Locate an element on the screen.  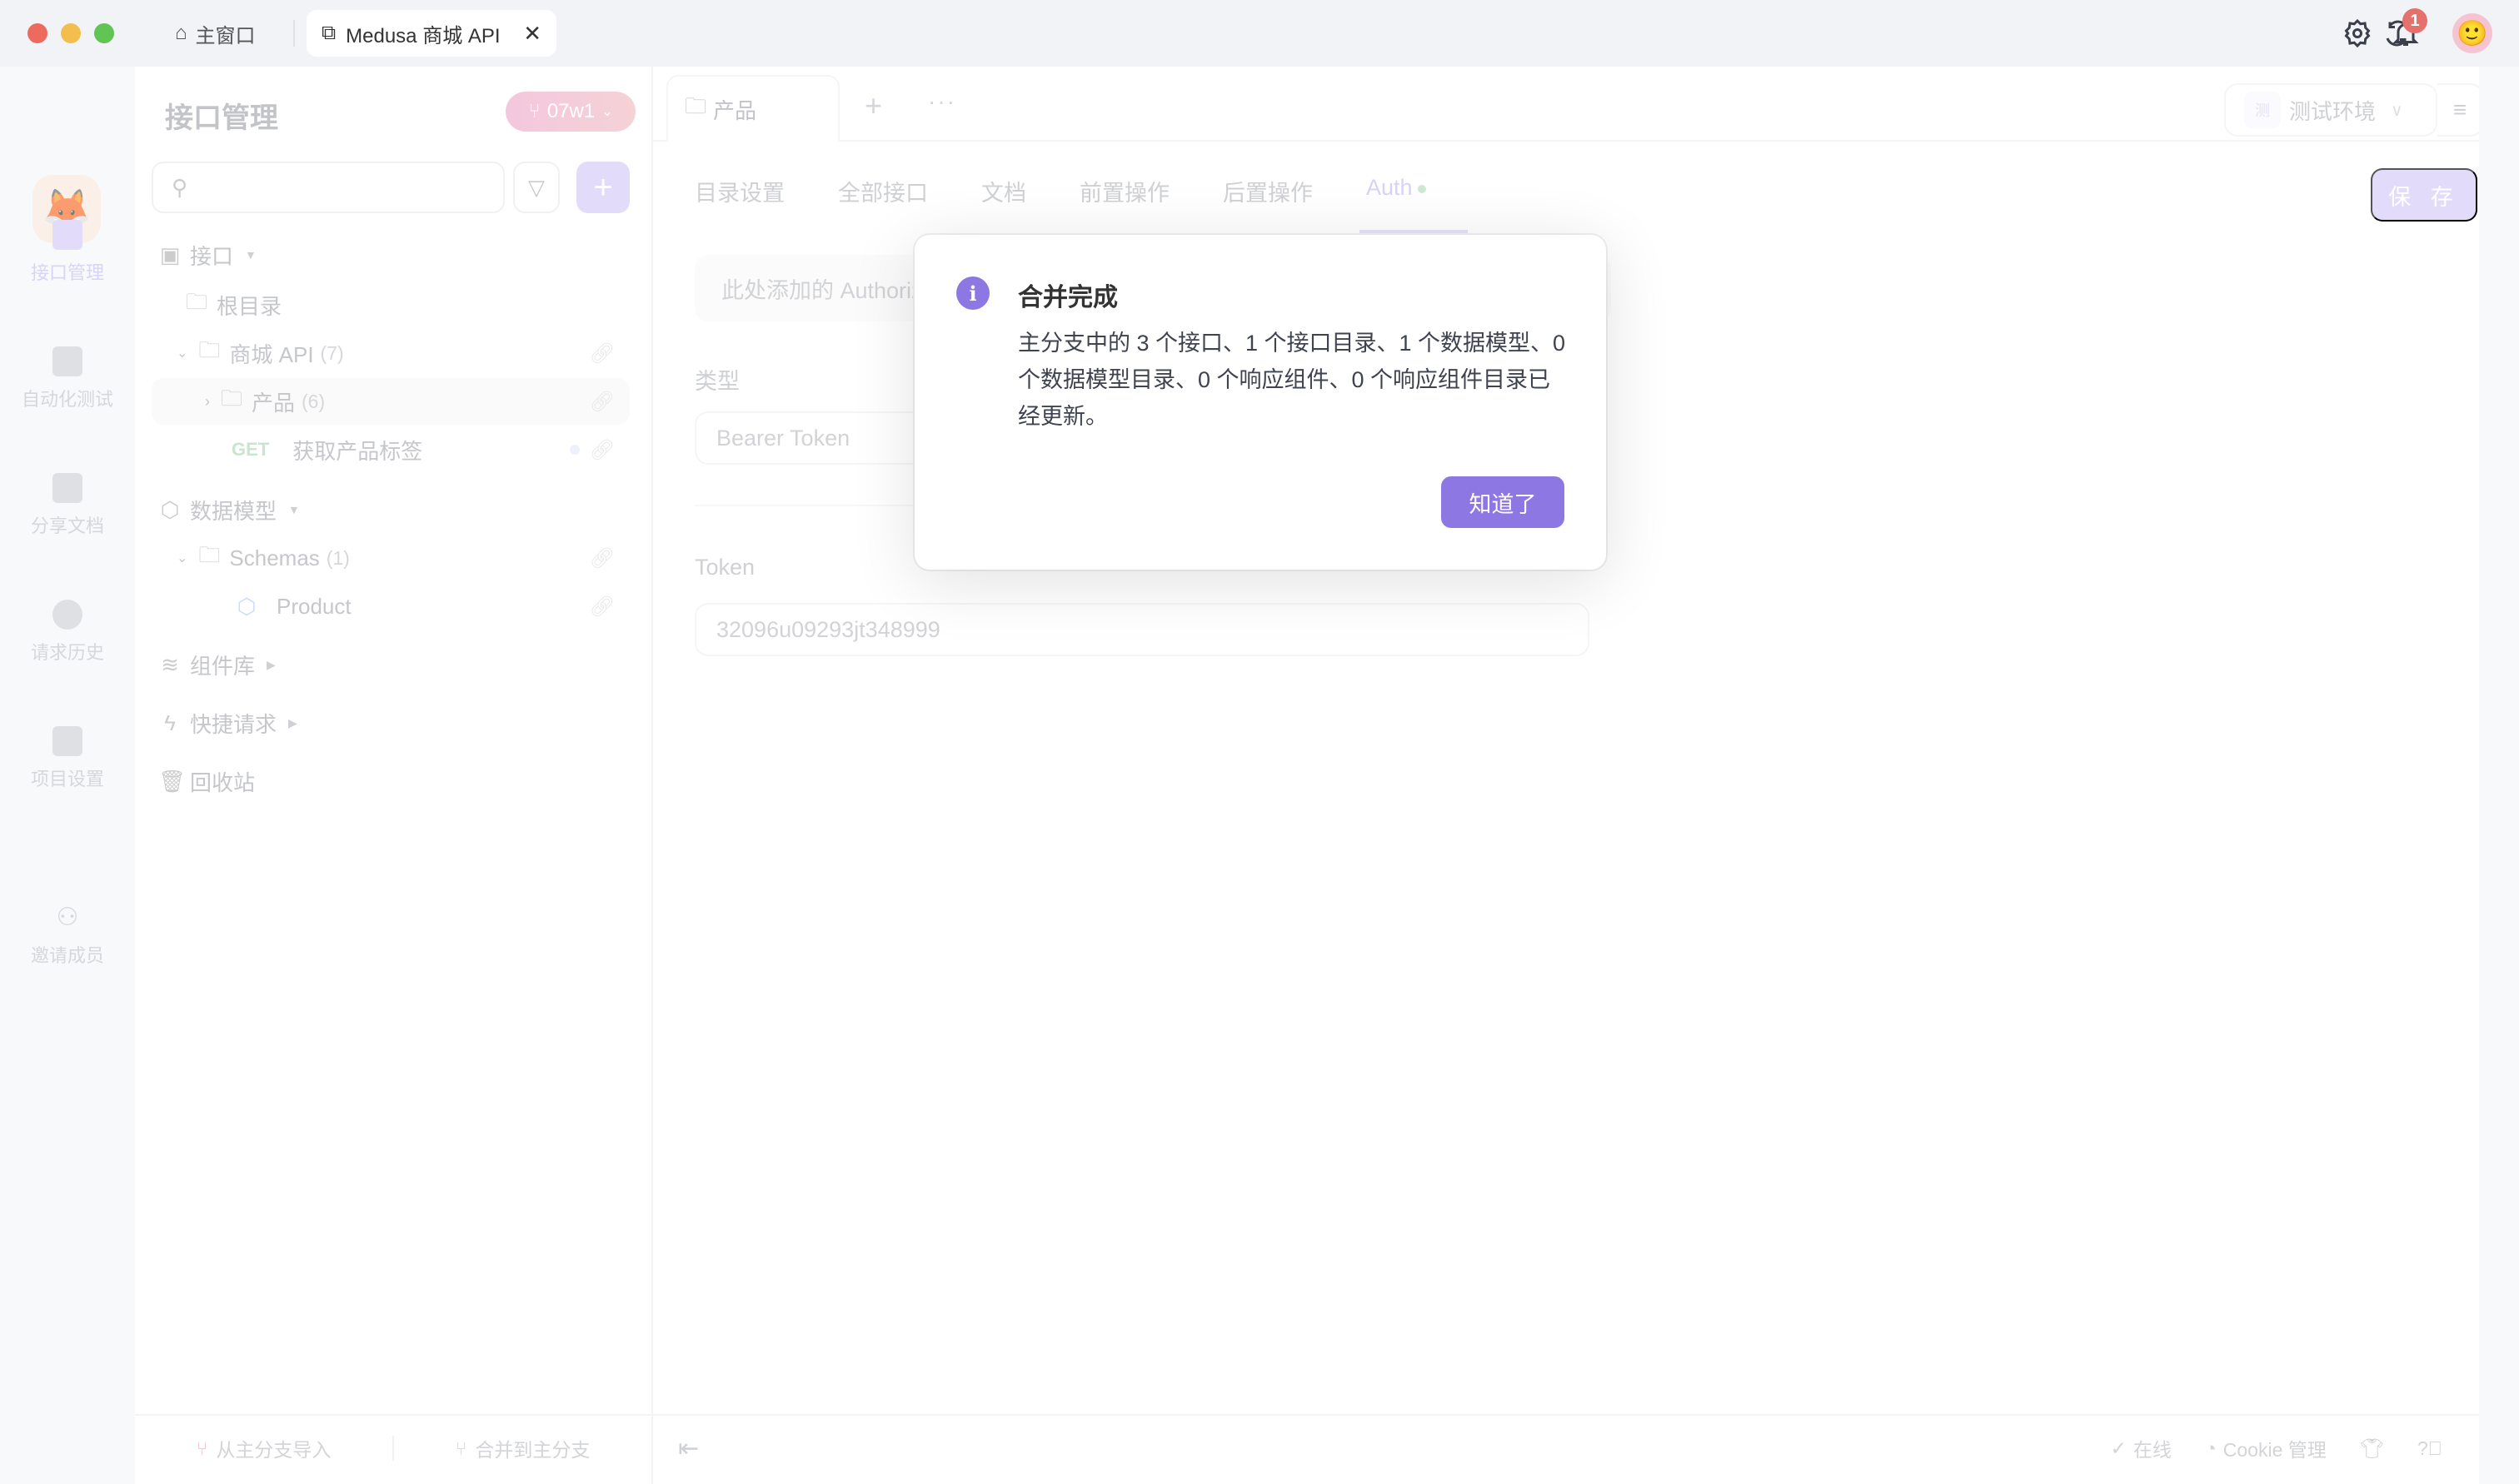
filter-icon: ▽ is located at coordinates (536, 187).